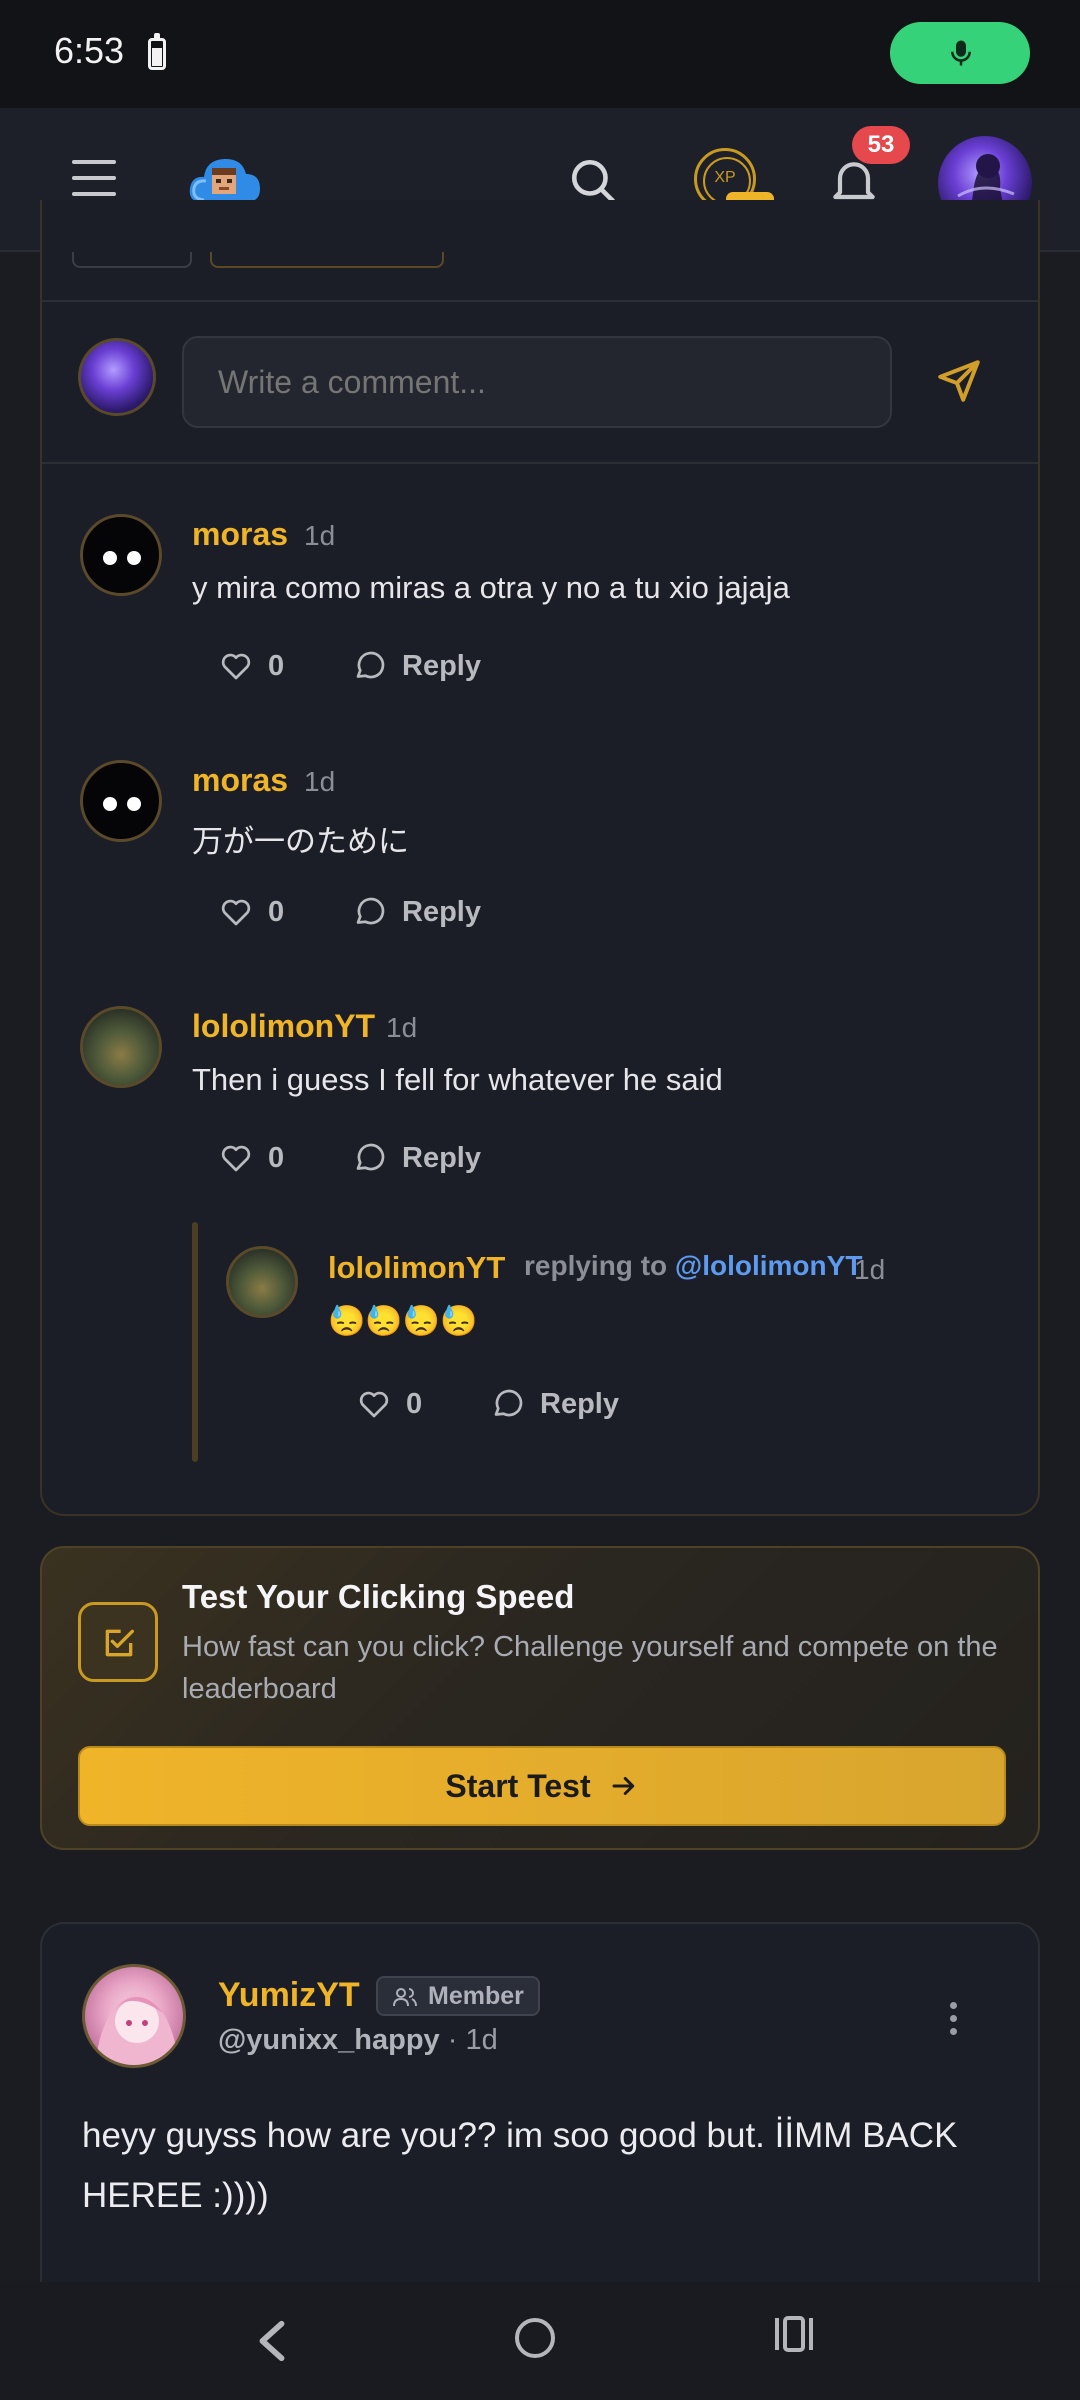  What do you see at coordinates (89, 50) in the screenshot?
I see `status-time: 6:53` at bounding box center [89, 50].